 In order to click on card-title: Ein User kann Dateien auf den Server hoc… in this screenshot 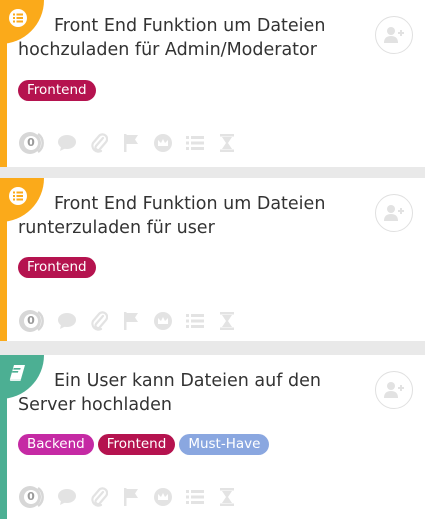, I will do `click(188, 393)`.